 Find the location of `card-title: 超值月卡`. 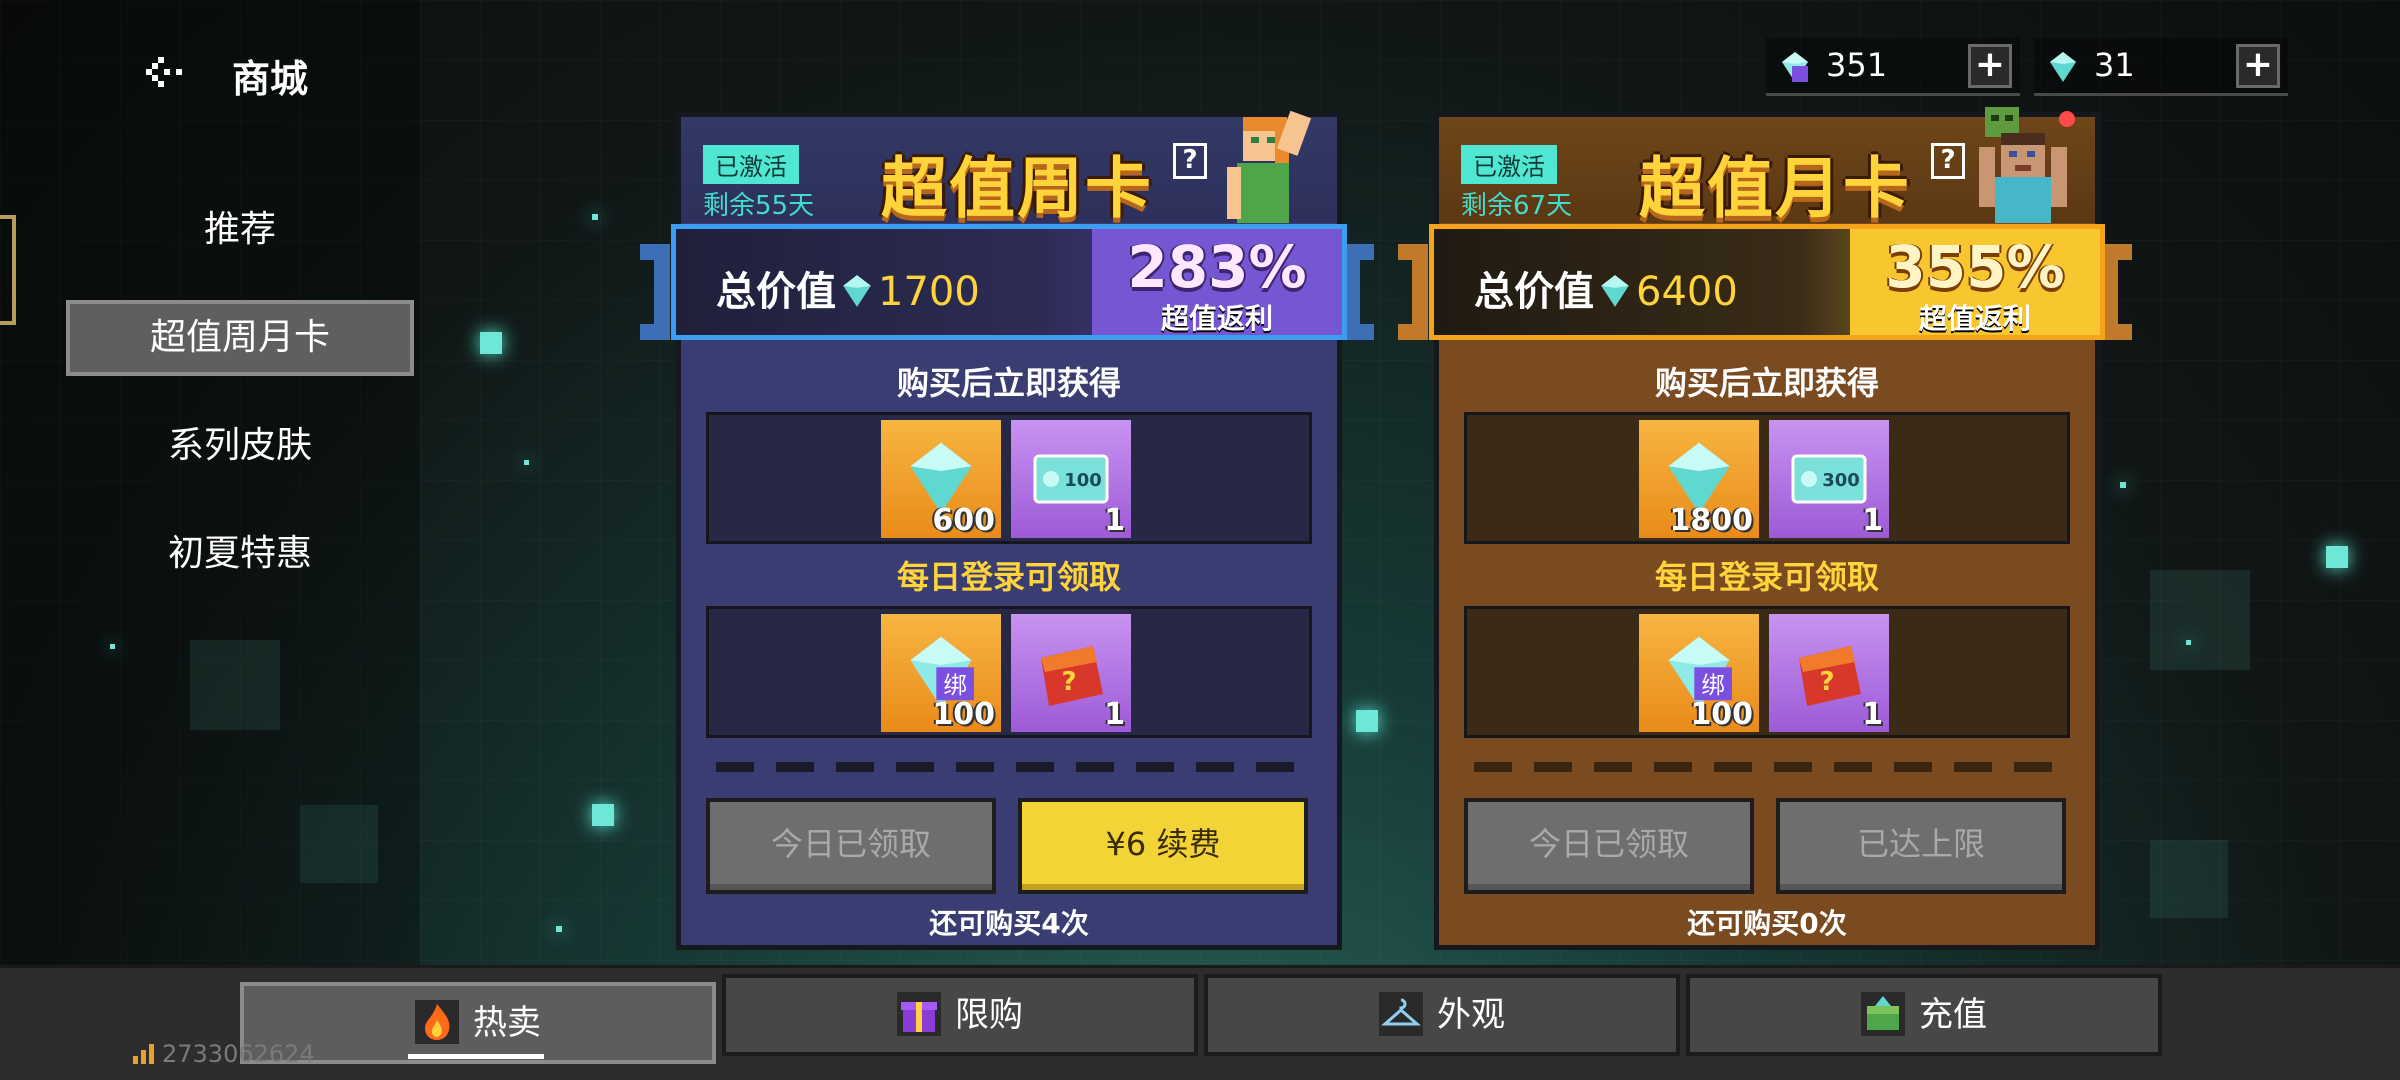

card-title: 超值月卡 is located at coordinates (1775, 188).